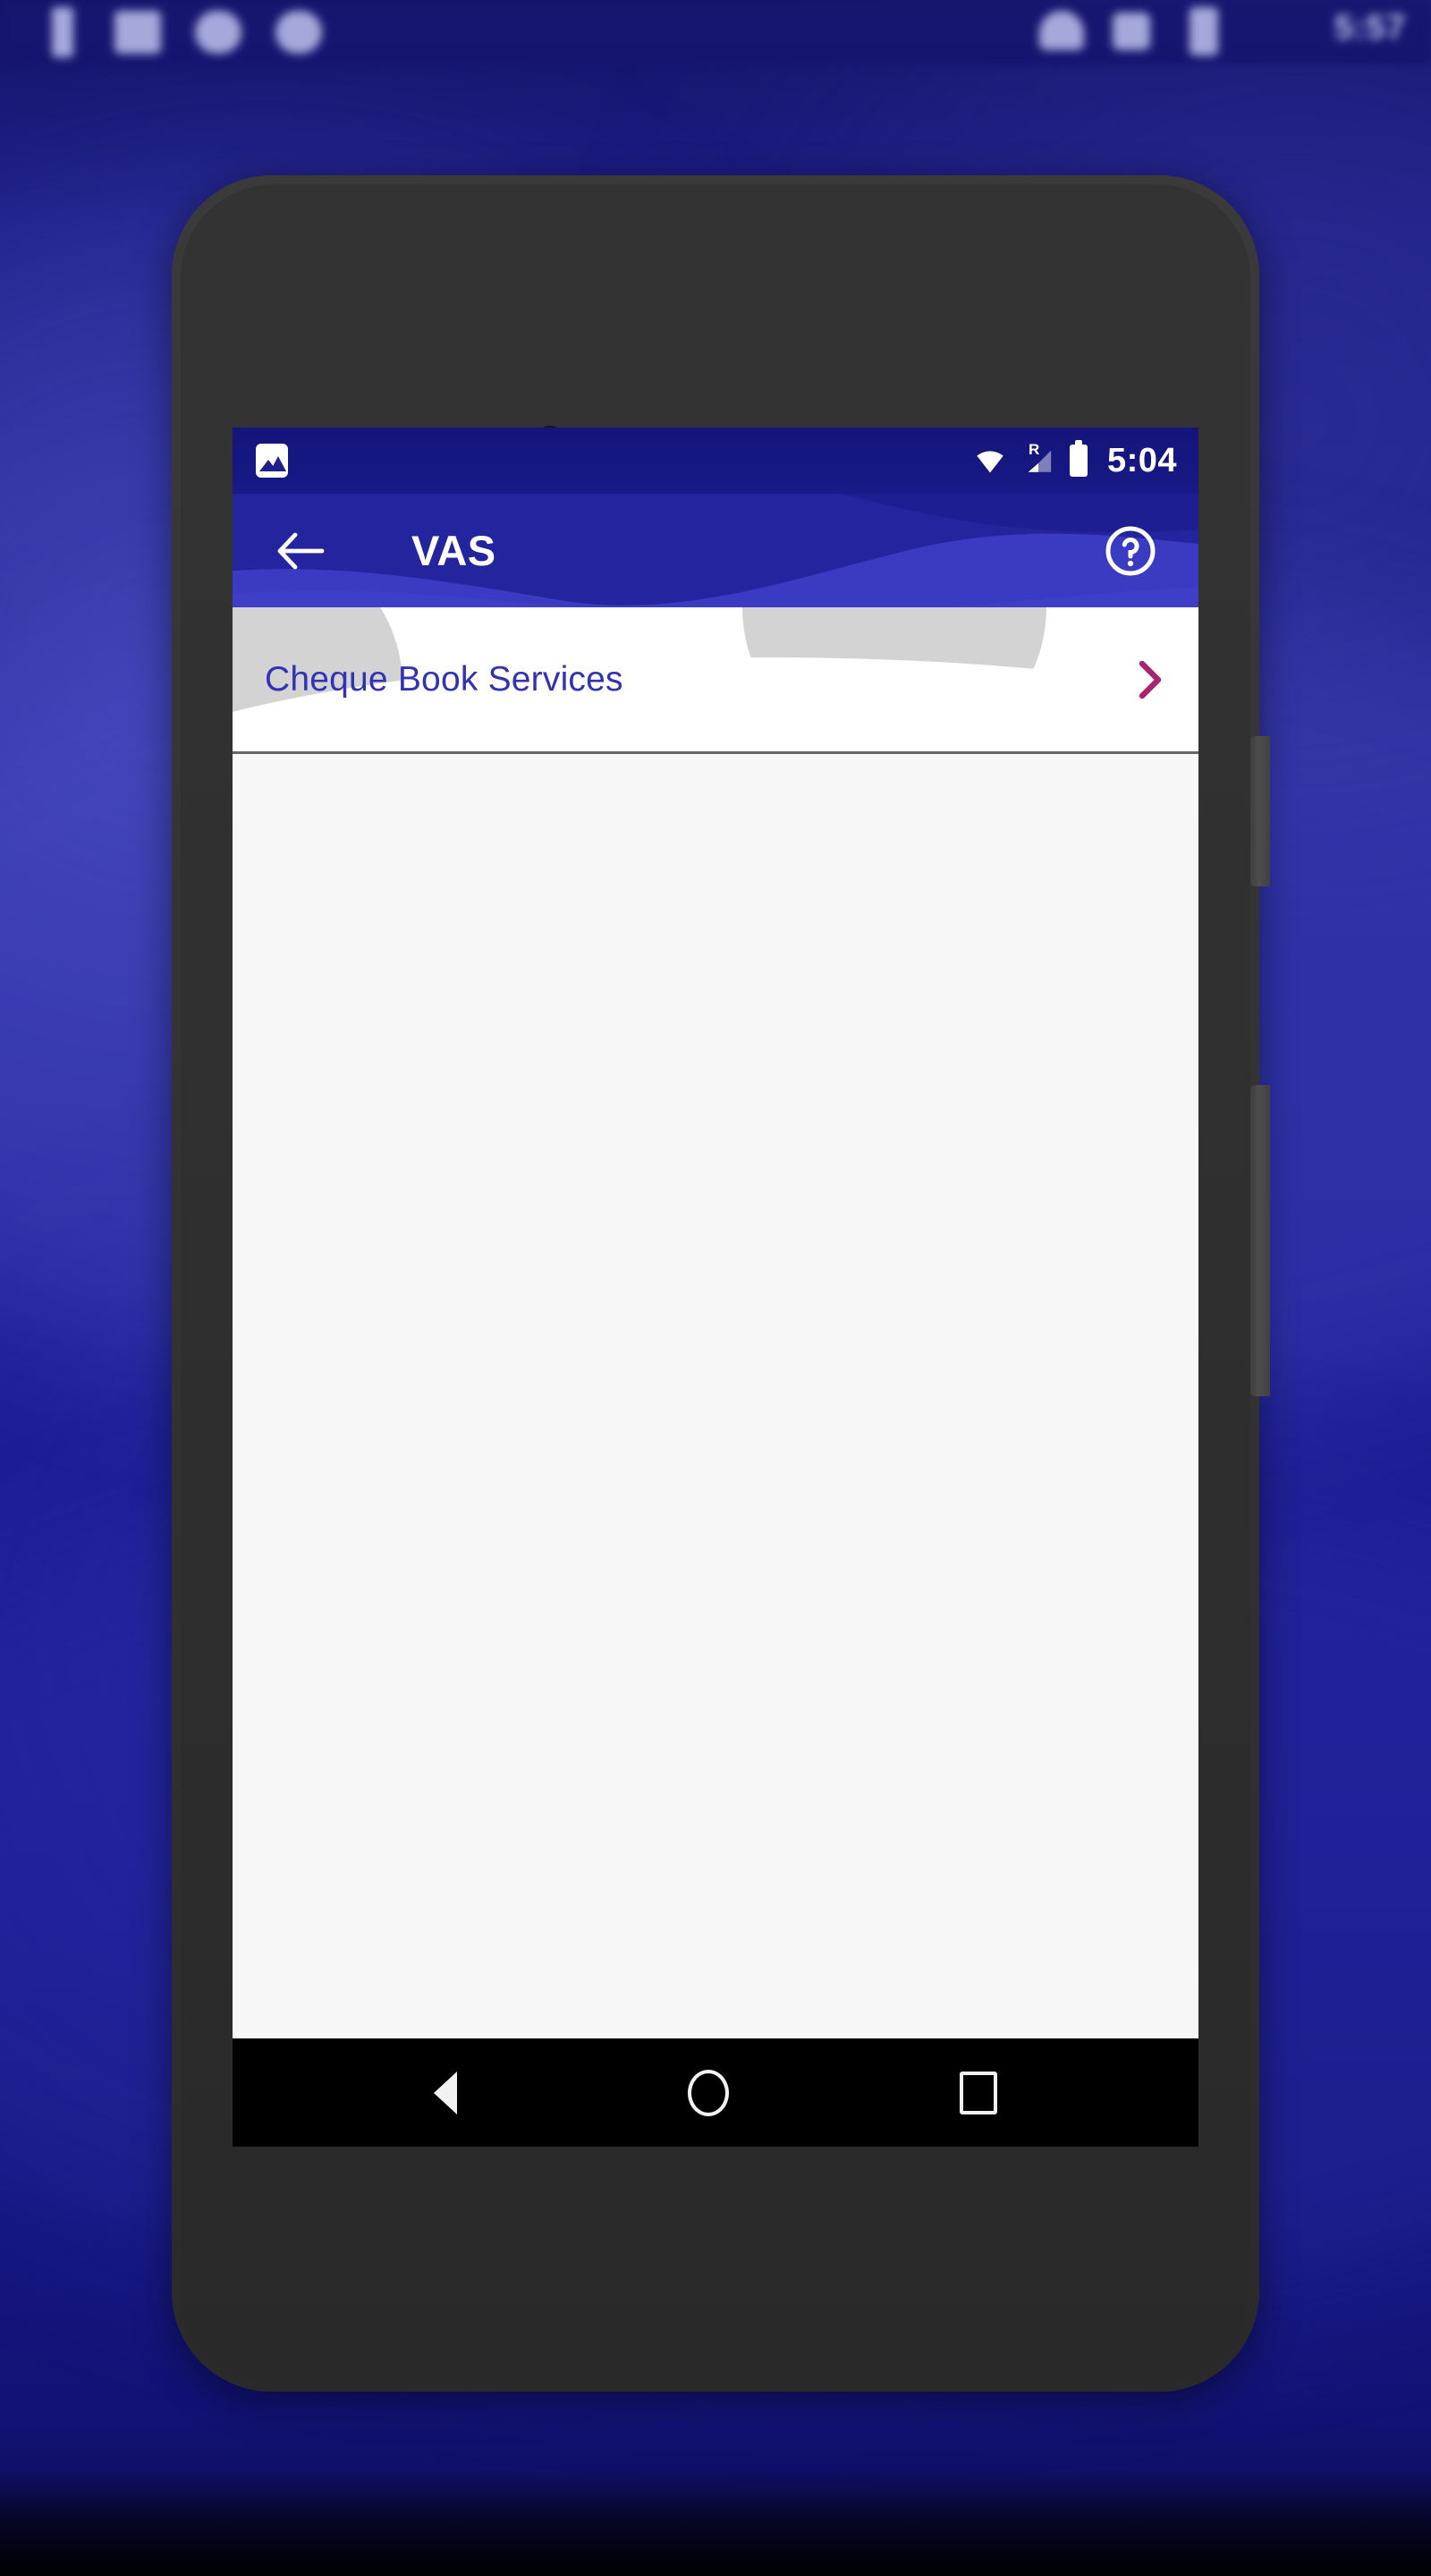 This screenshot has height=2576, width=1431. I want to click on nav-home-button, so click(709, 2092).